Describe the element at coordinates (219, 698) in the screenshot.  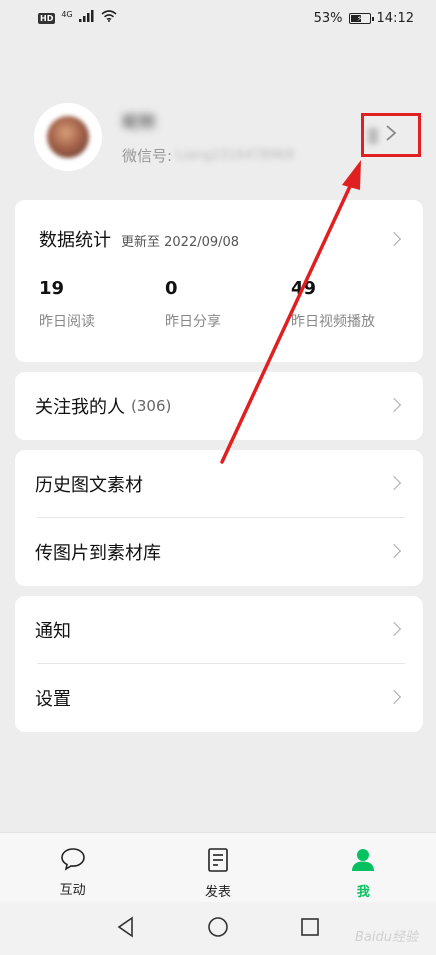
I see `settings-row: 设置` at that location.